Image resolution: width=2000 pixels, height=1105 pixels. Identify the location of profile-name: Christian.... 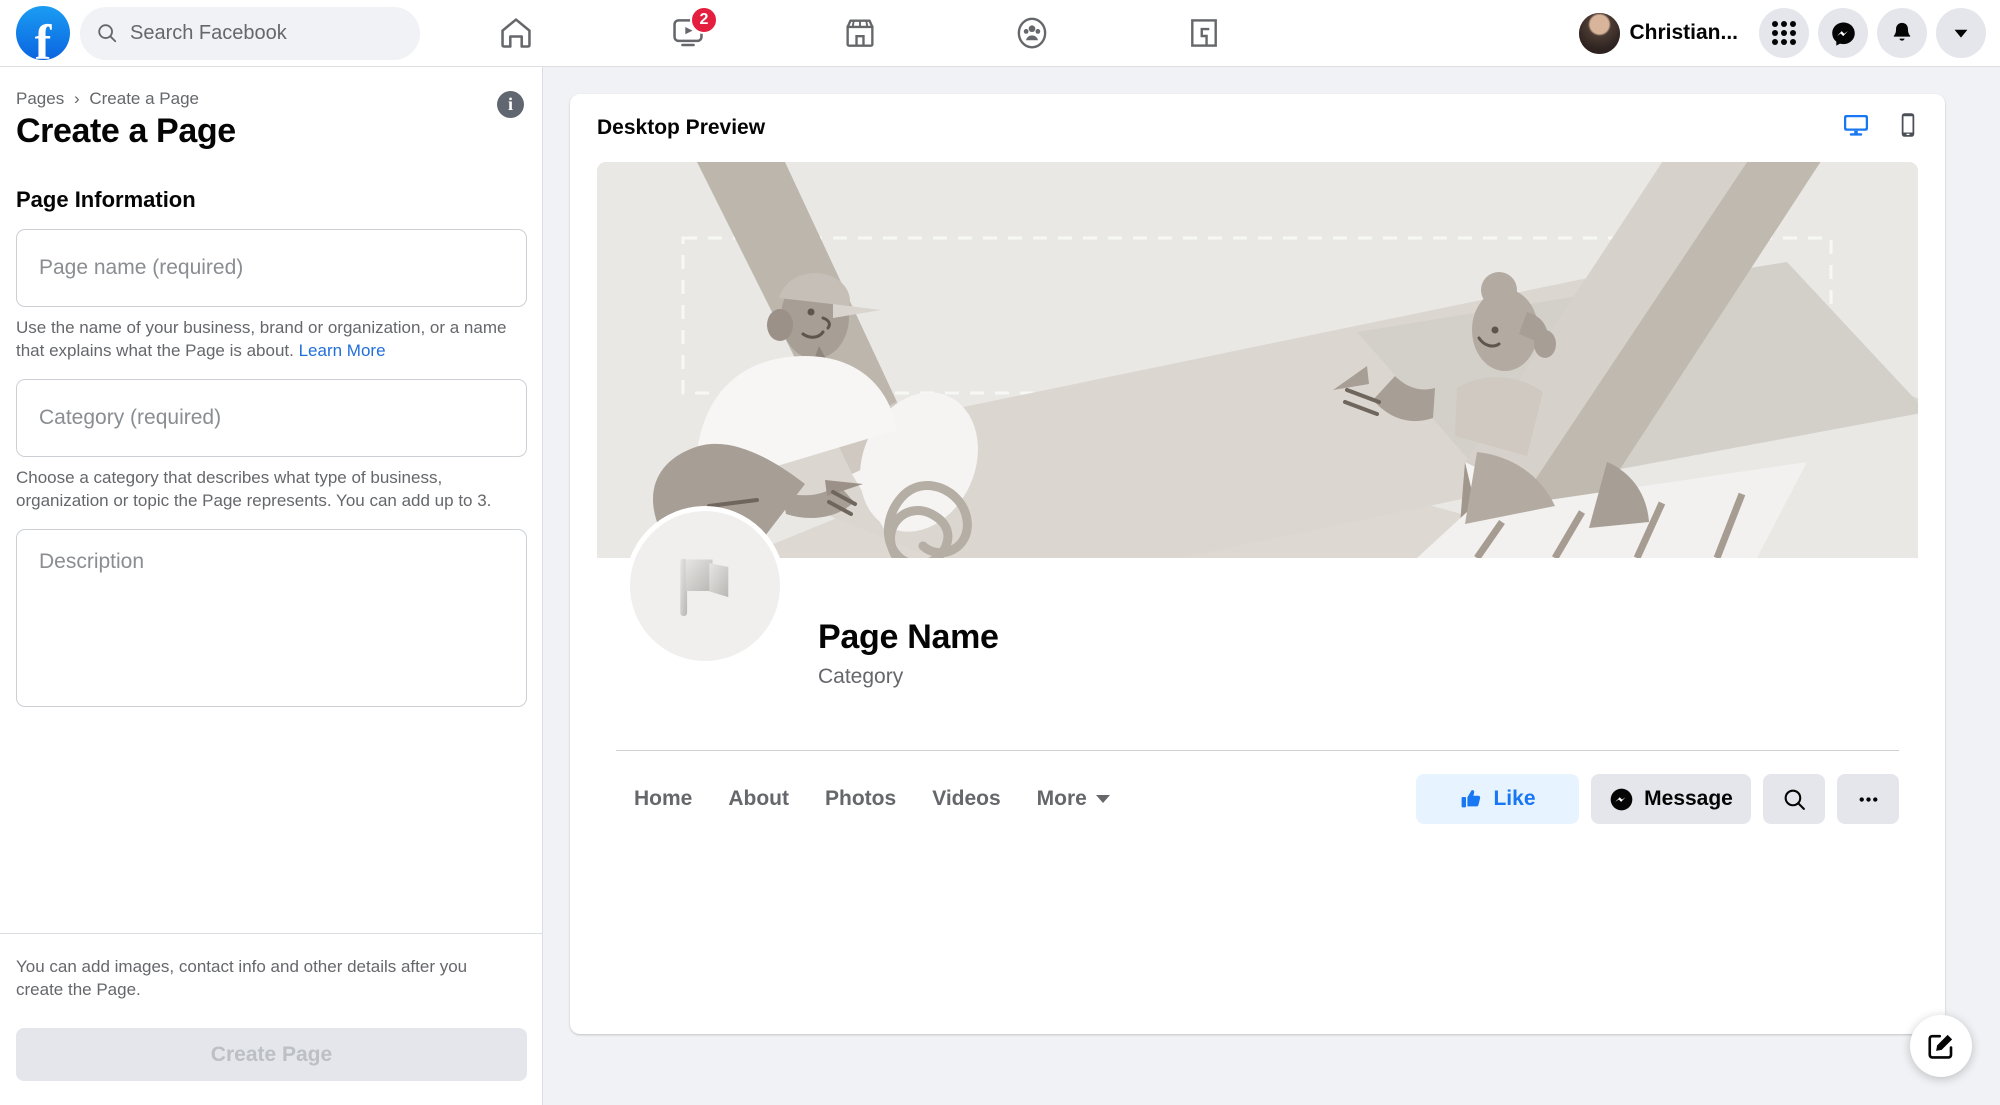
(1683, 32).